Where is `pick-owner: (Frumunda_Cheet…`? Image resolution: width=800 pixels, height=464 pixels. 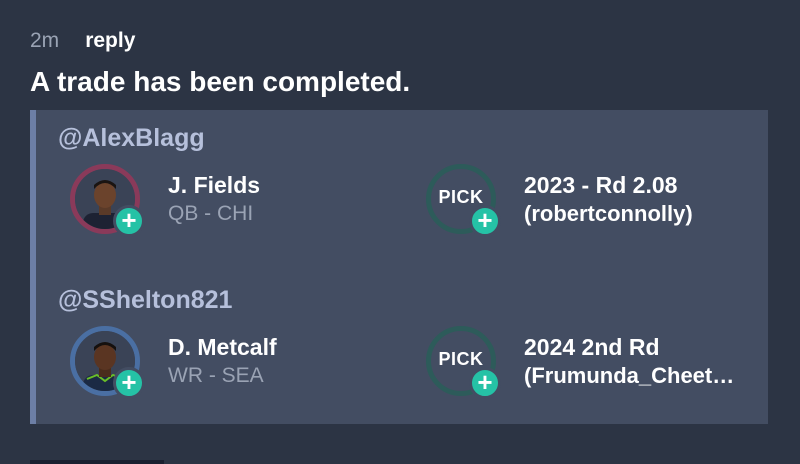
pick-owner: (Frumunda_Cheet… is located at coordinates (629, 375).